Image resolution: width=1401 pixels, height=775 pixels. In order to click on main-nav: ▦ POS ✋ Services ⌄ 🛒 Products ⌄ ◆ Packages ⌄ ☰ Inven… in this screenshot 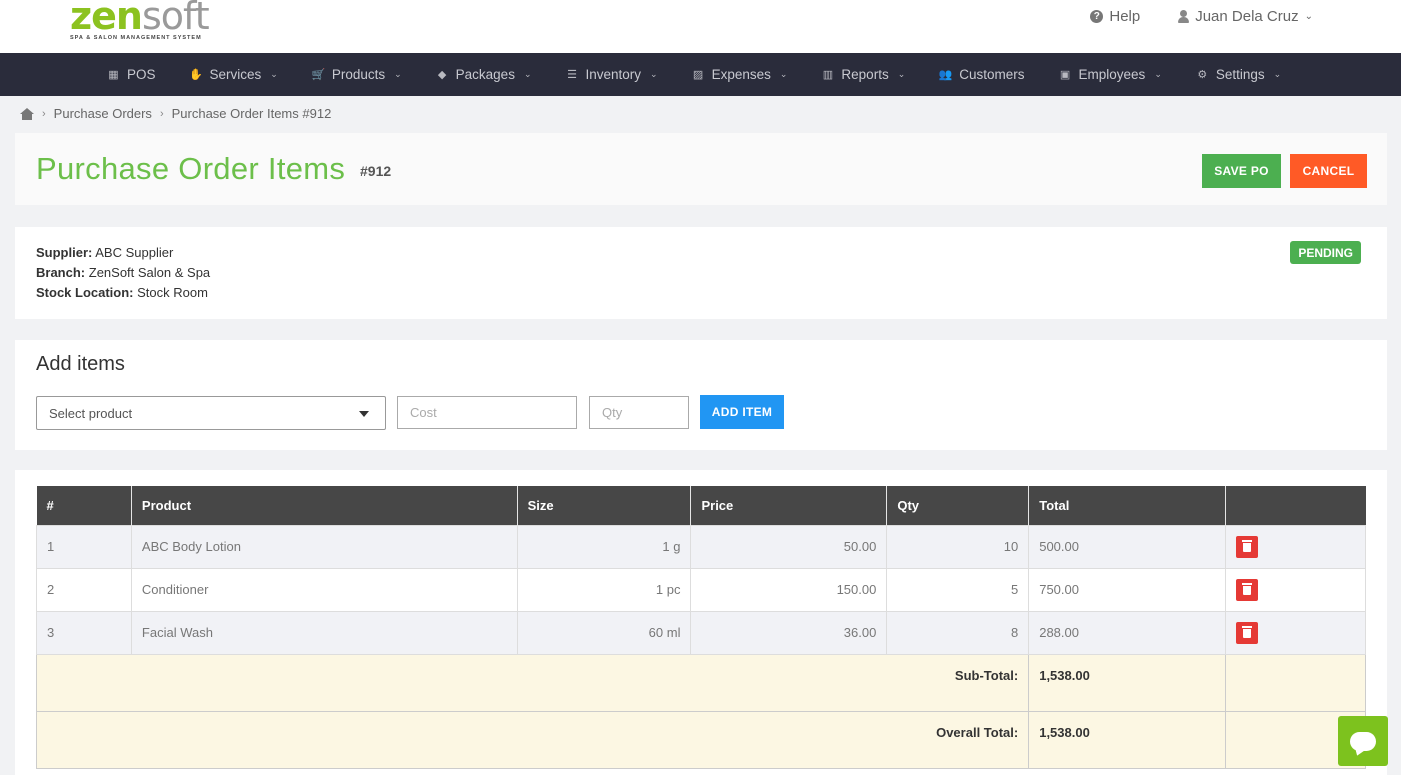, I will do `click(700, 74)`.